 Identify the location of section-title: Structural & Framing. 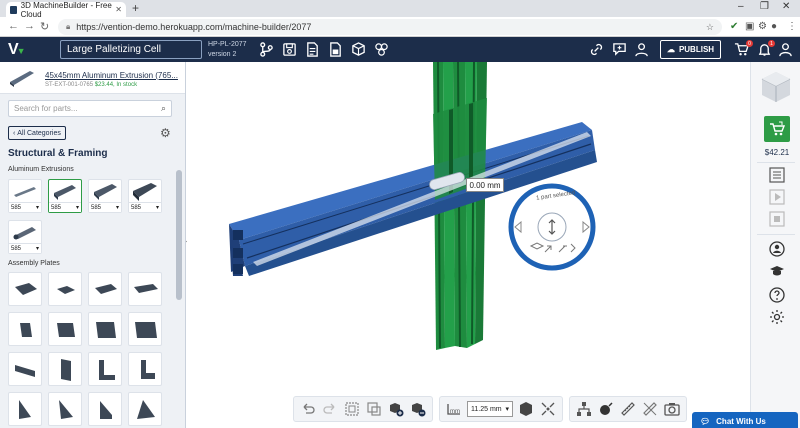
(58, 153).